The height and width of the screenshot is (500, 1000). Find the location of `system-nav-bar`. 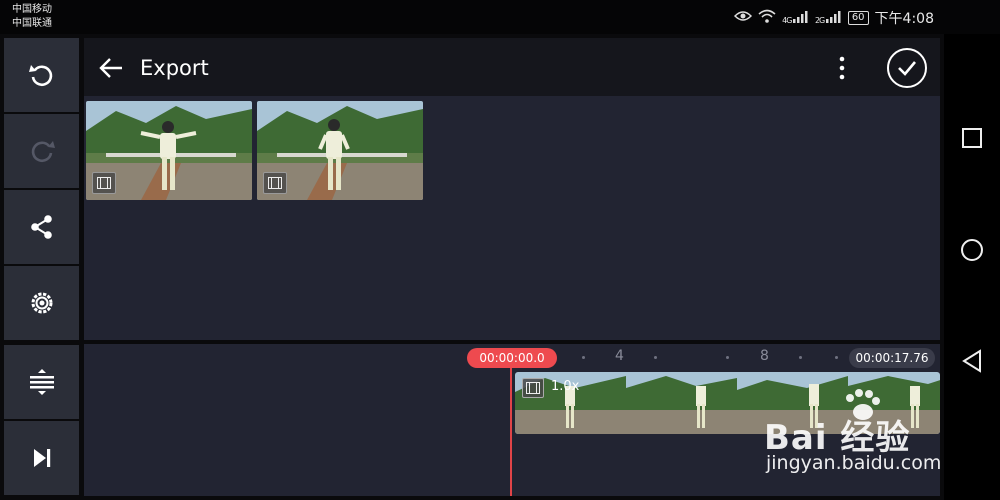

system-nav-bar is located at coordinates (972, 267).